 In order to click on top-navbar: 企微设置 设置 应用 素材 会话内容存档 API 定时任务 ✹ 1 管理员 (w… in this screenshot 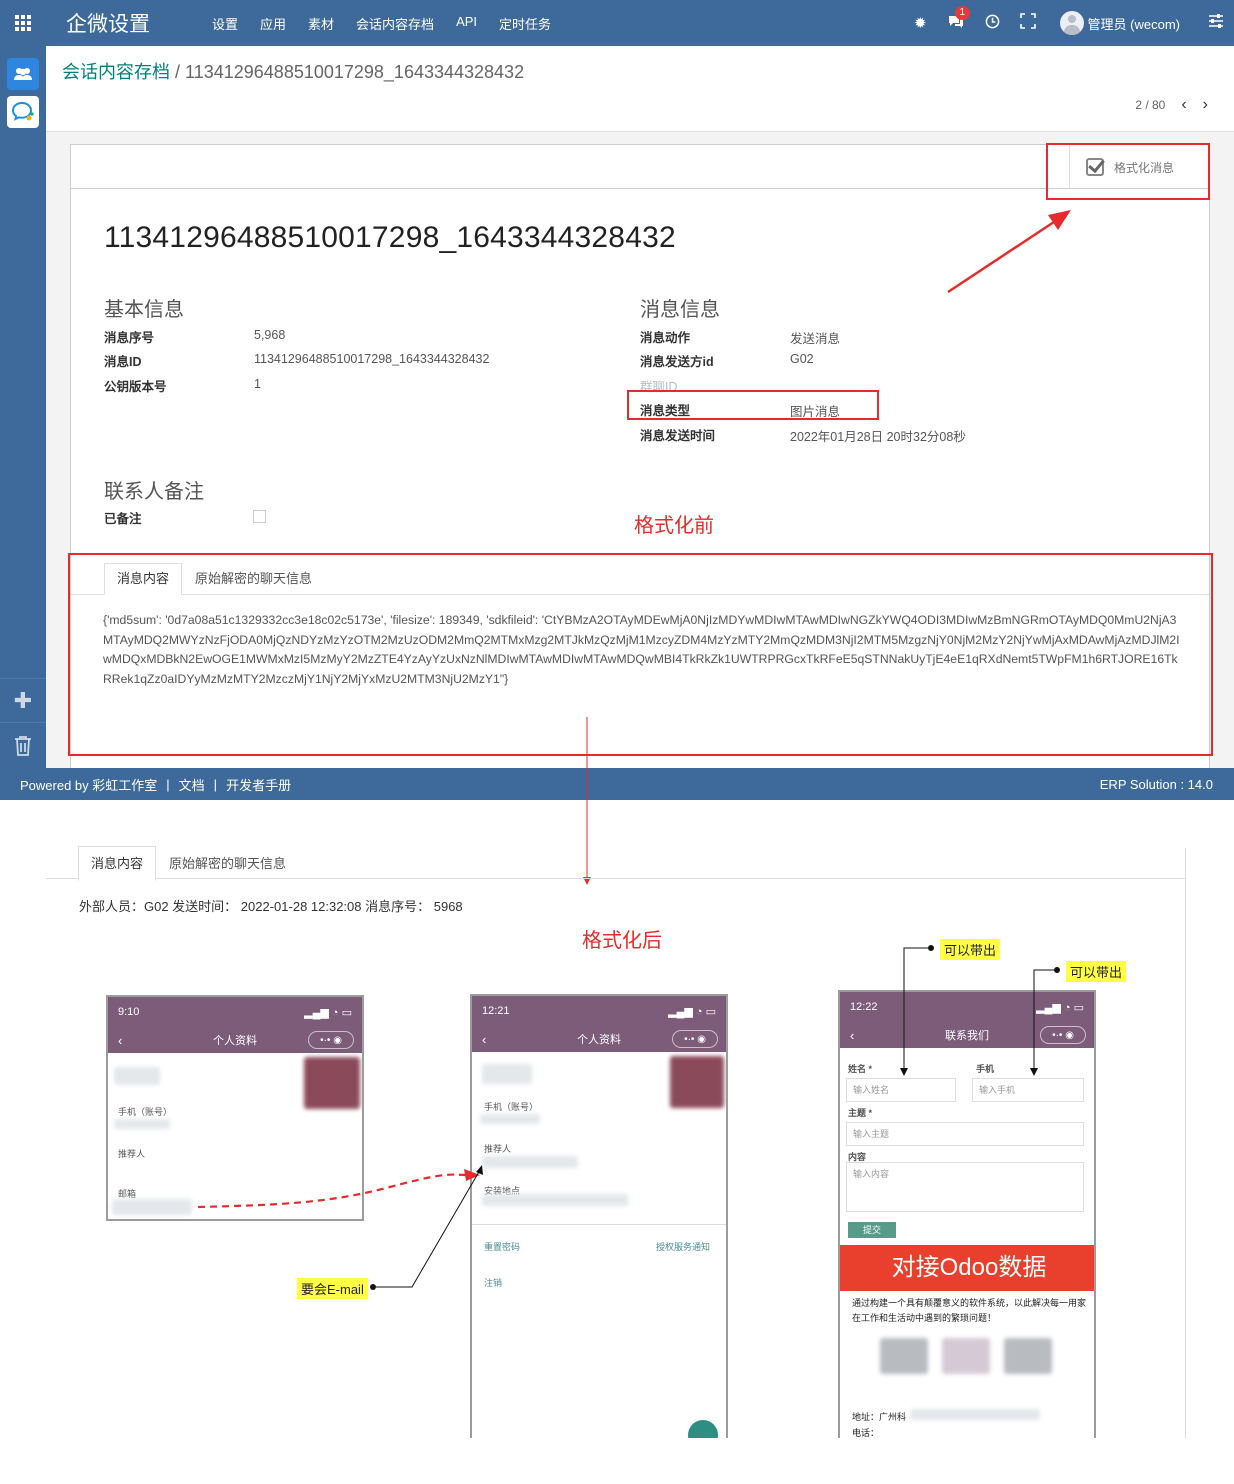, I will do `click(617, 23)`.